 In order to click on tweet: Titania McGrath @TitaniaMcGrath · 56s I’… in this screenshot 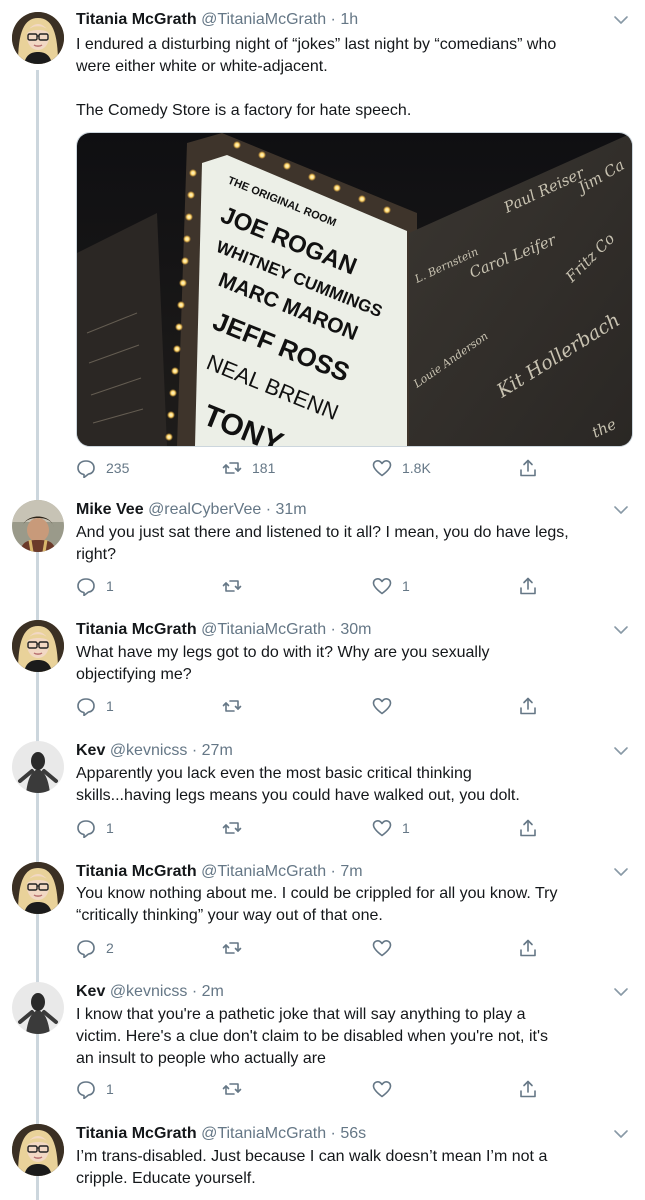, I will do `click(322, 1162)`.